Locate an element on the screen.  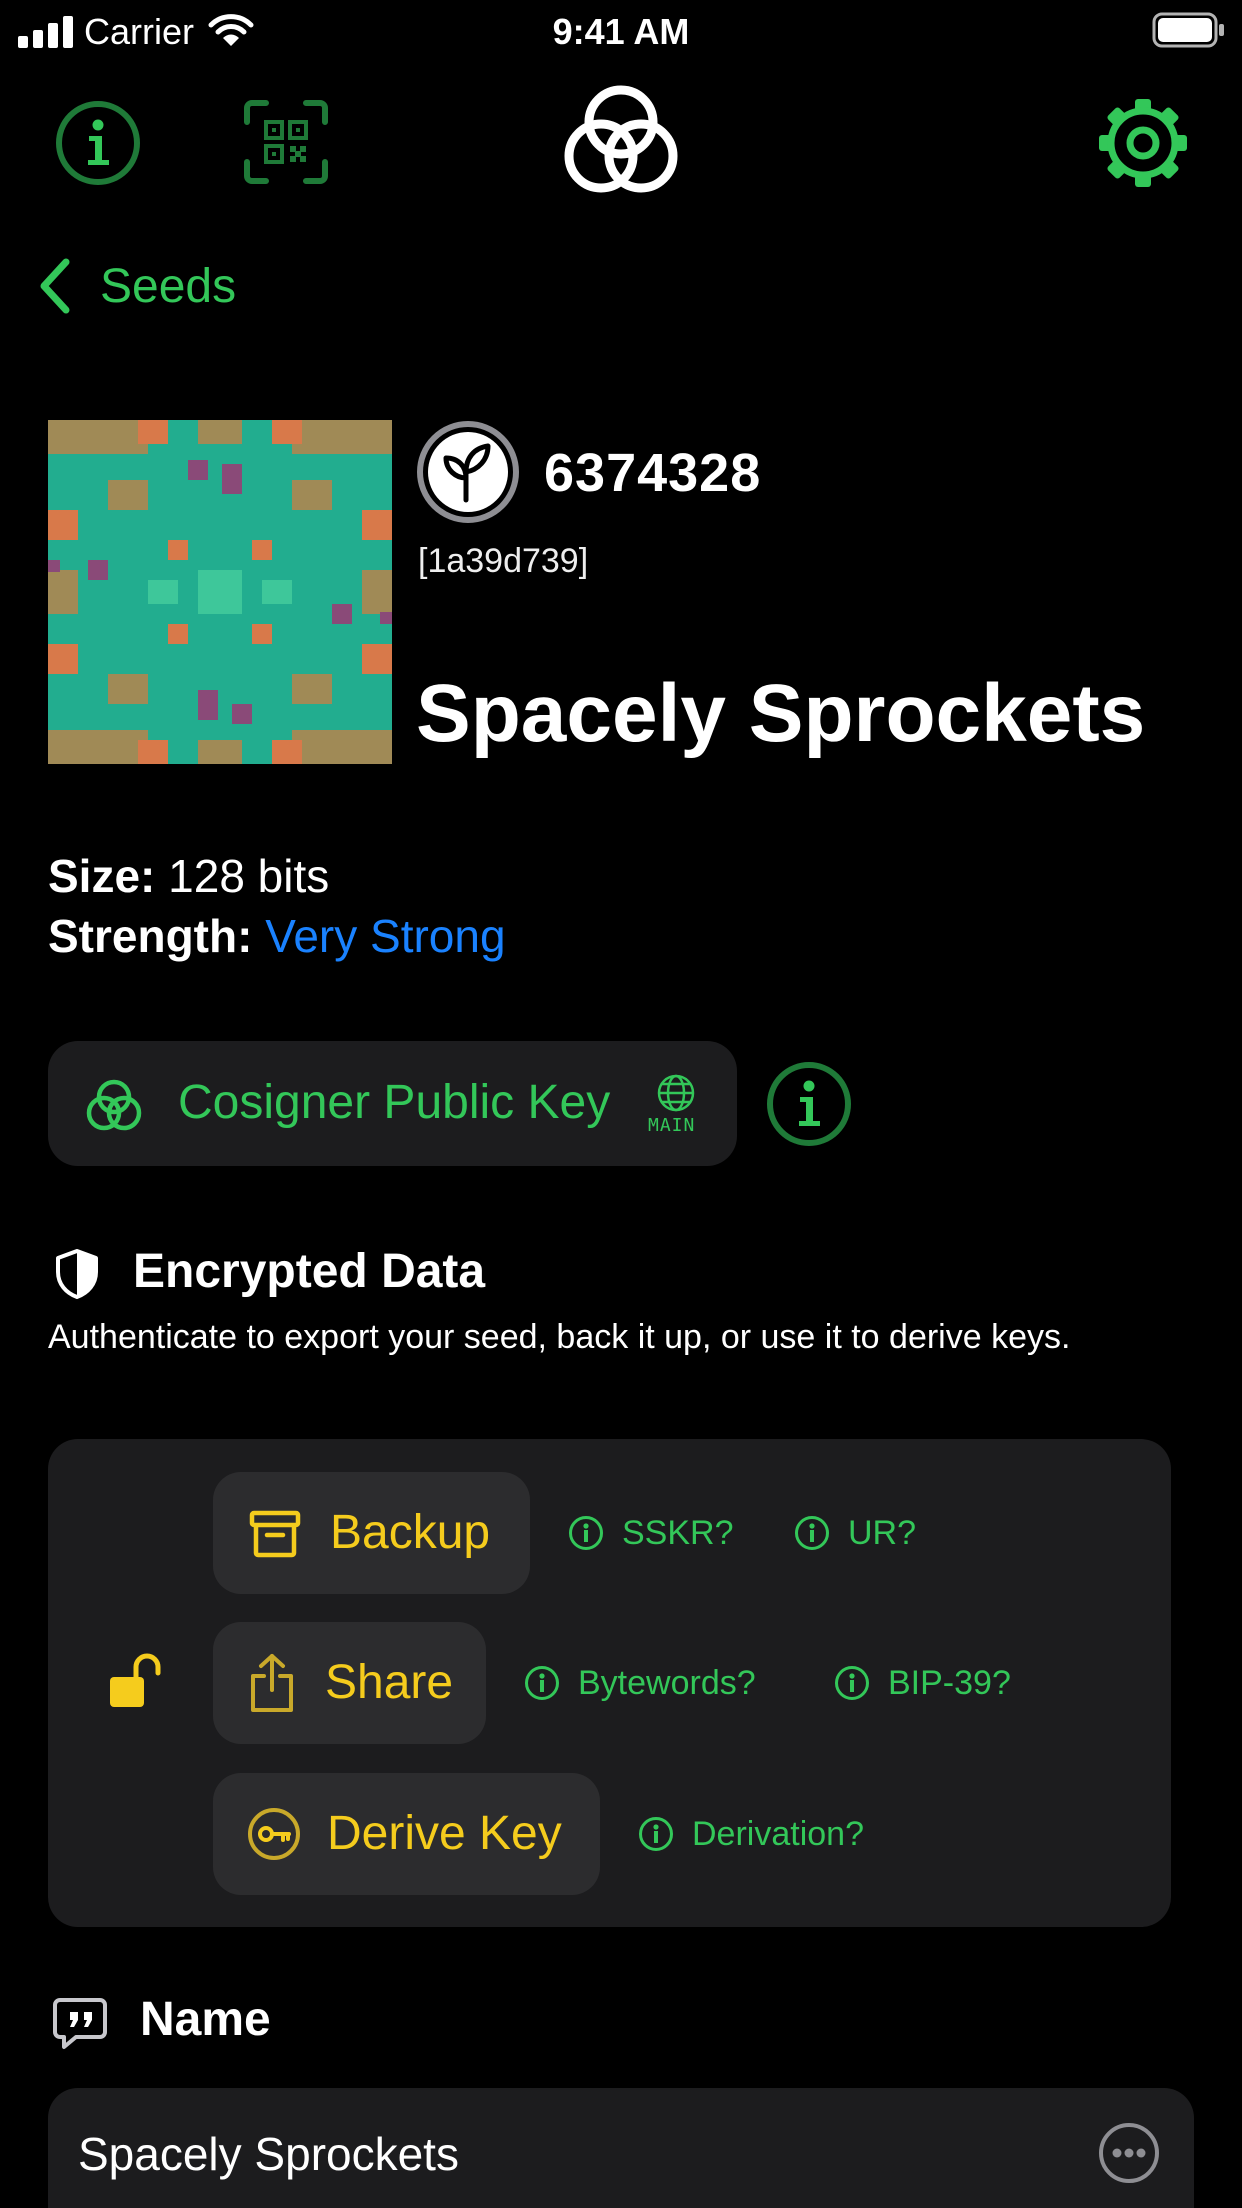
derivation-help-label: Derivation? is located at coordinates (778, 1834).